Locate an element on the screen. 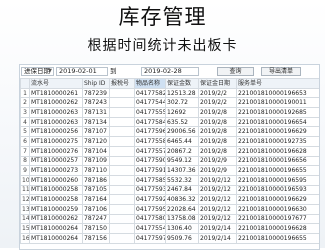  service-no-cell: 221001810000190011 is located at coordinates (277, 103).